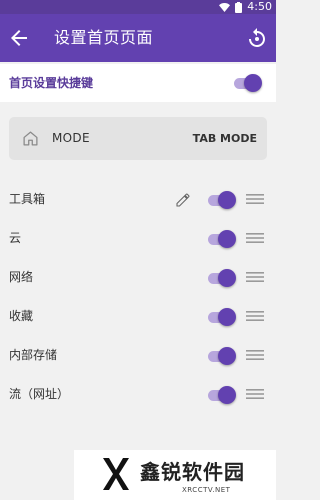 This screenshot has width=320, height=500. Describe the element at coordinates (138, 316) in the screenshot. I see `list-item: 收藏` at that location.